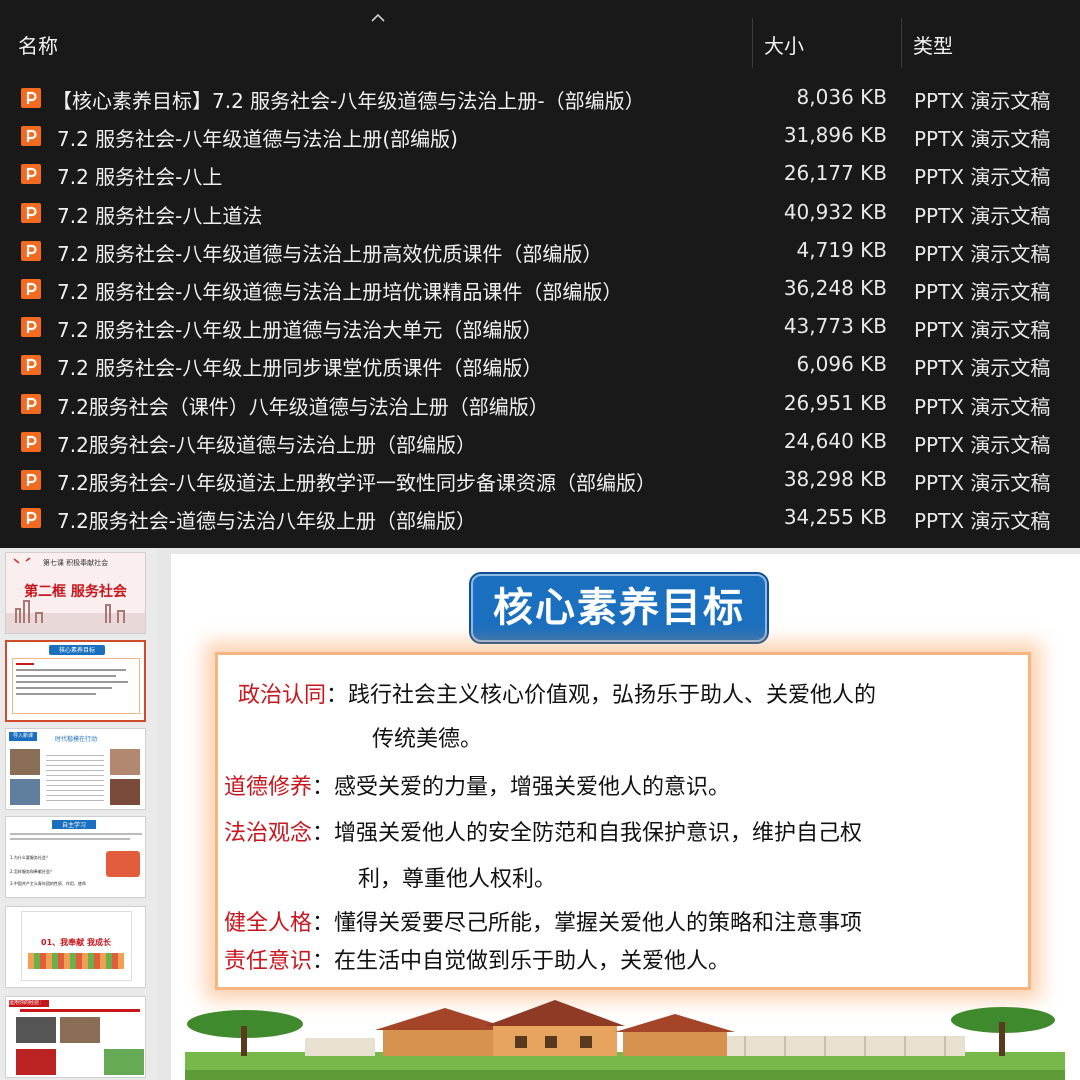  Describe the element at coordinates (835, 287) in the screenshot. I see `file-size: 36,248 KB` at that location.